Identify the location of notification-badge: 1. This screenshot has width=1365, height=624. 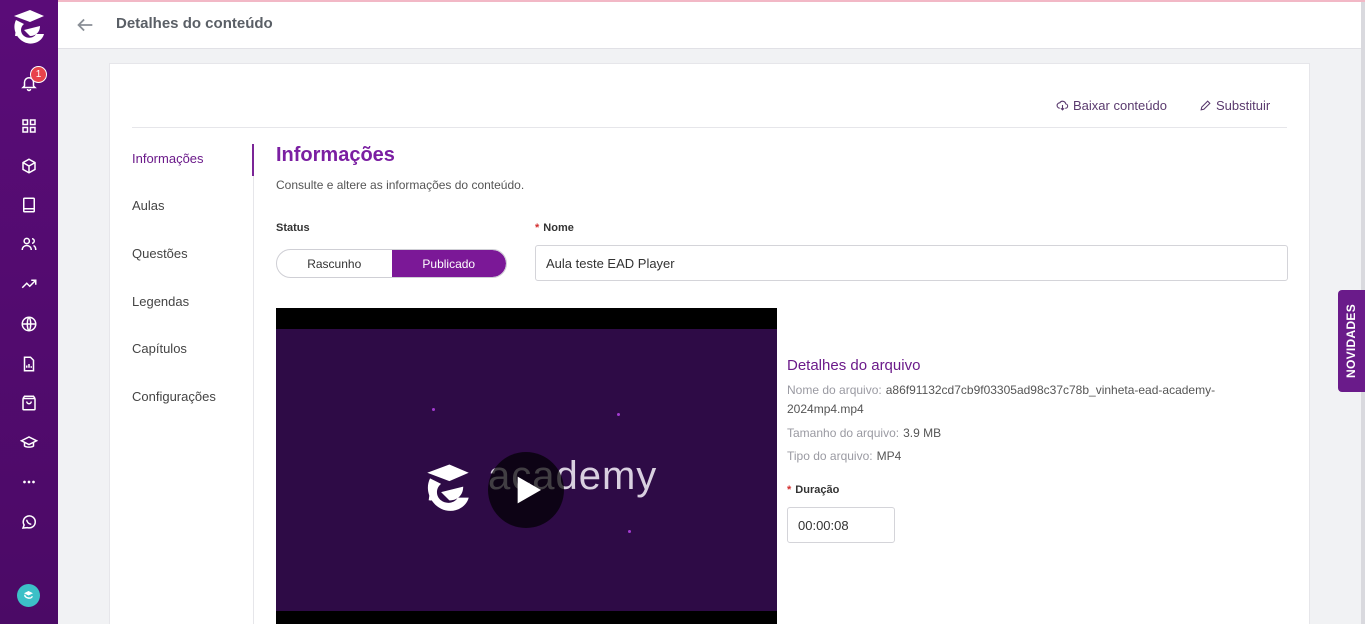
(38, 74).